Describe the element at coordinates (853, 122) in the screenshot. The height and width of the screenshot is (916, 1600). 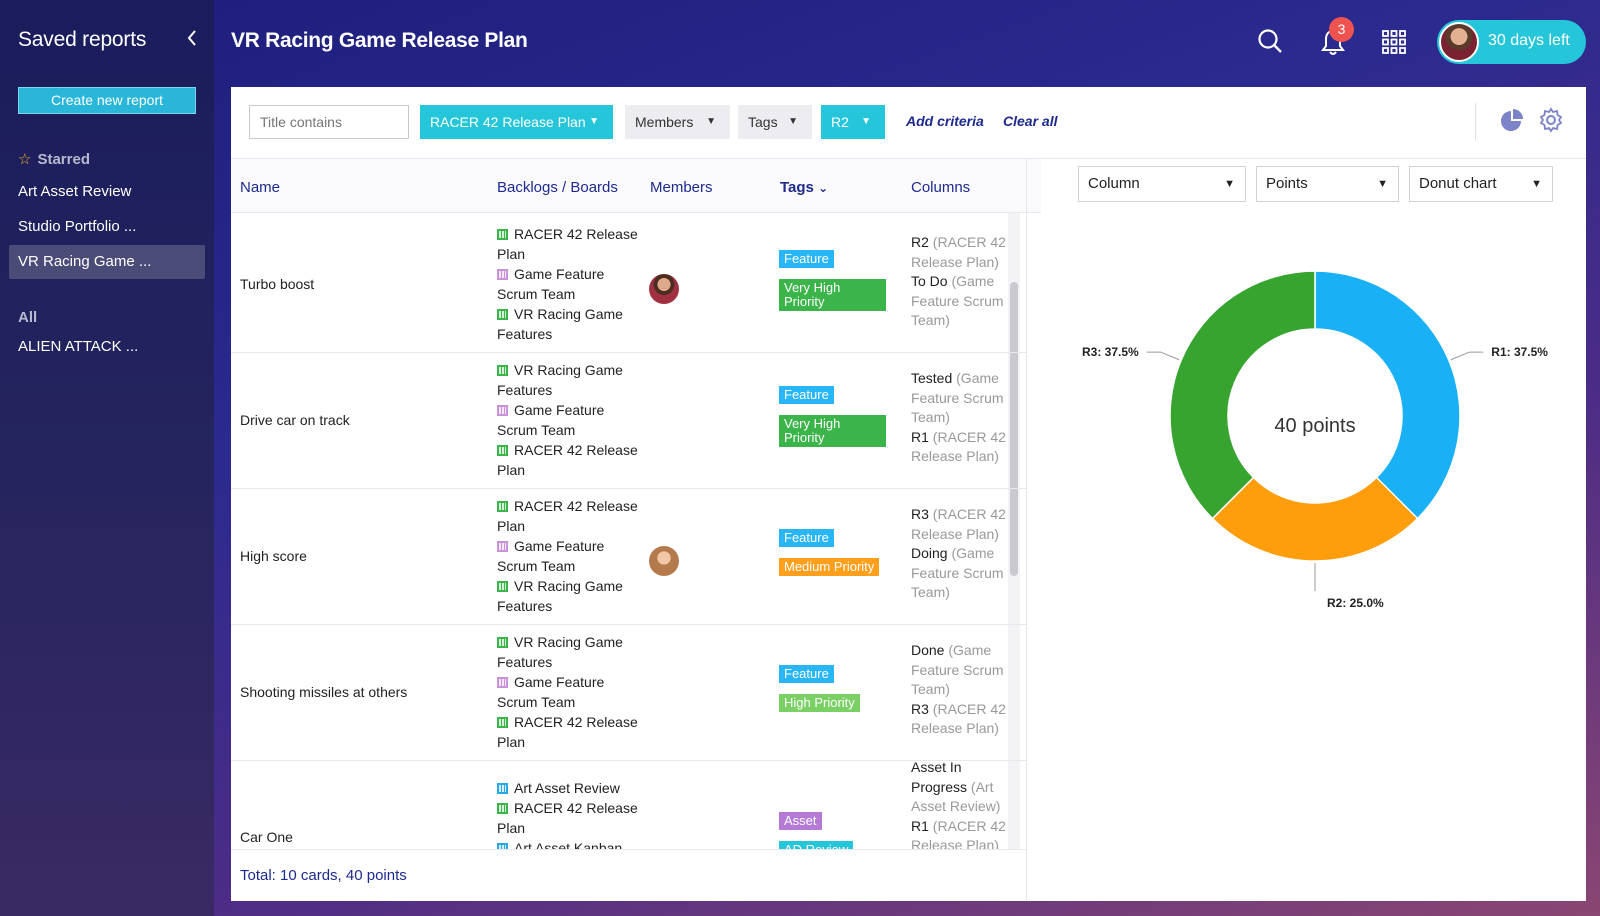
I see `column-filter-dropdown: R2 ▼` at that location.